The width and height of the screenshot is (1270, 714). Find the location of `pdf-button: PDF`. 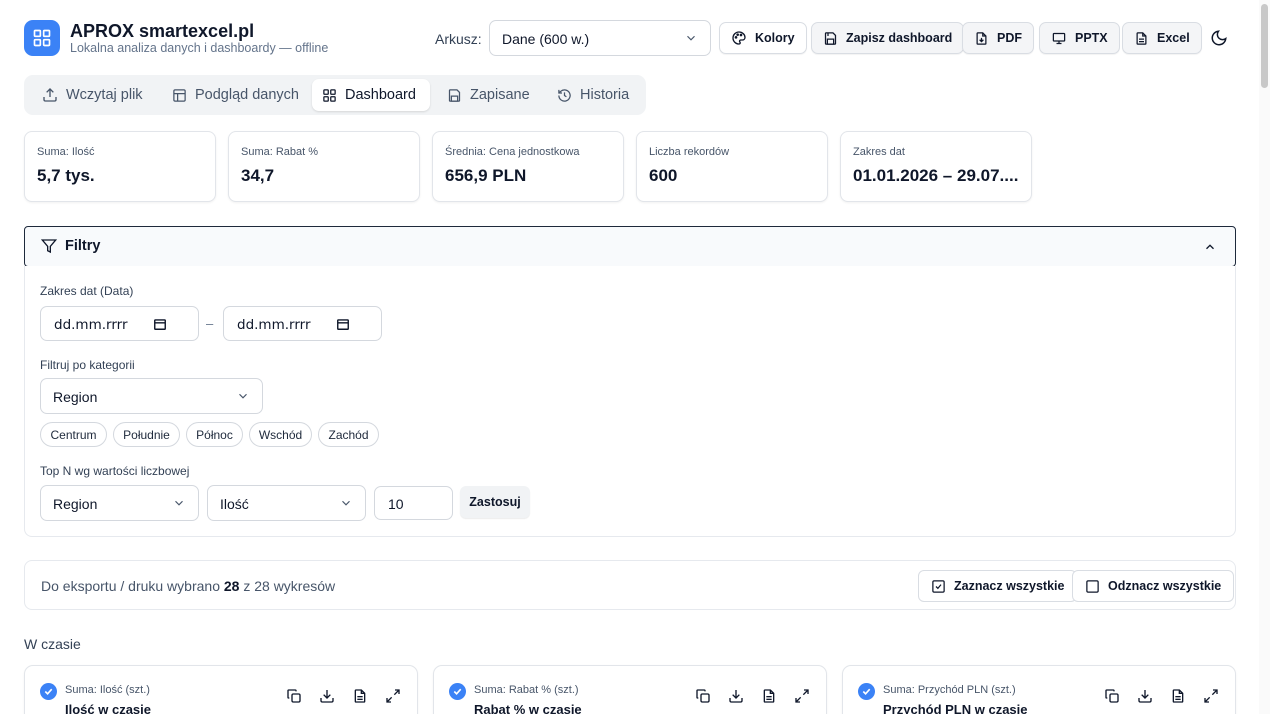

pdf-button: PDF is located at coordinates (998, 38).